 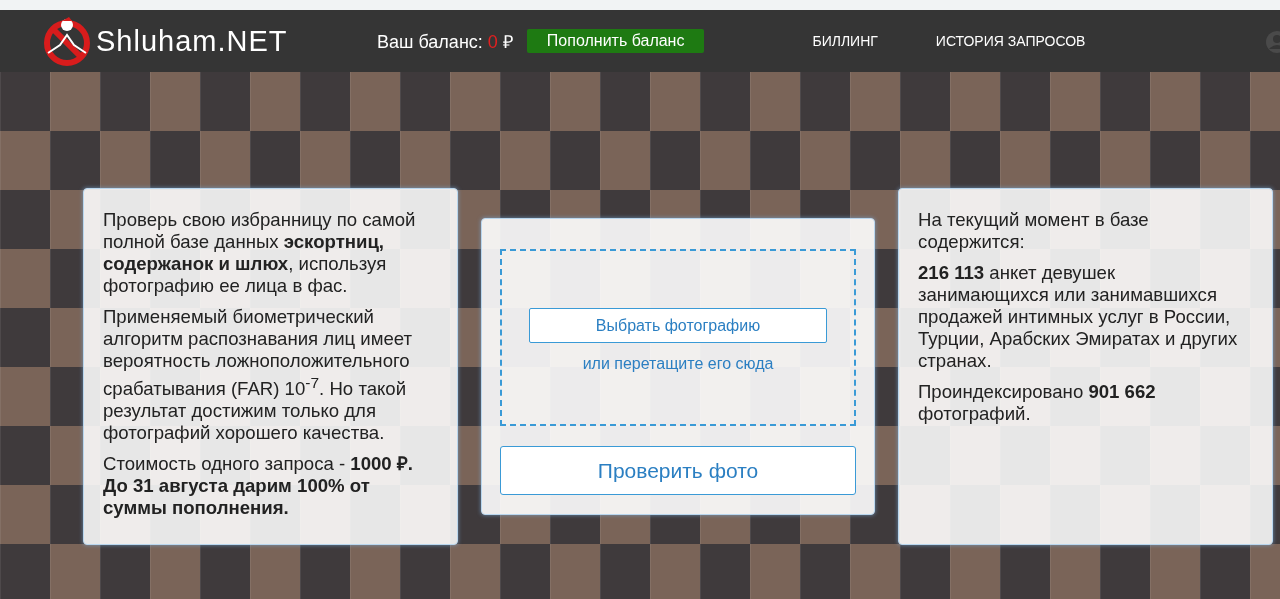 What do you see at coordinates (1010, 41) in the screenshot?
I see `nav-link: ИСТОРИЯ ЗАПРОСОВ` at bounding box center [1010, 41].